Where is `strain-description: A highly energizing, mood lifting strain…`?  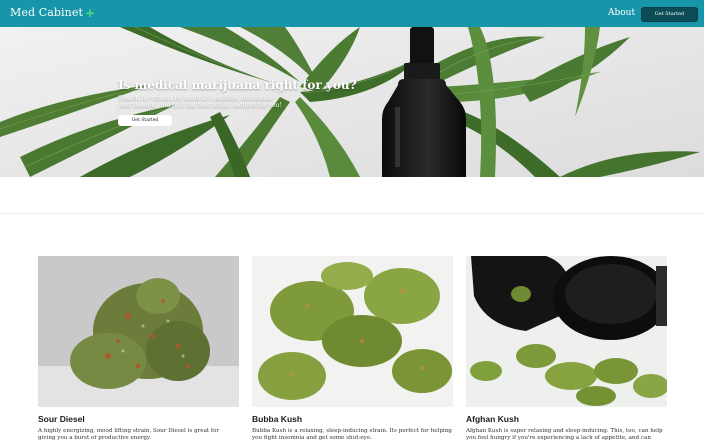 strain-description: A highly energizing, mood lifting strain… is located at coordinates (129, 434).